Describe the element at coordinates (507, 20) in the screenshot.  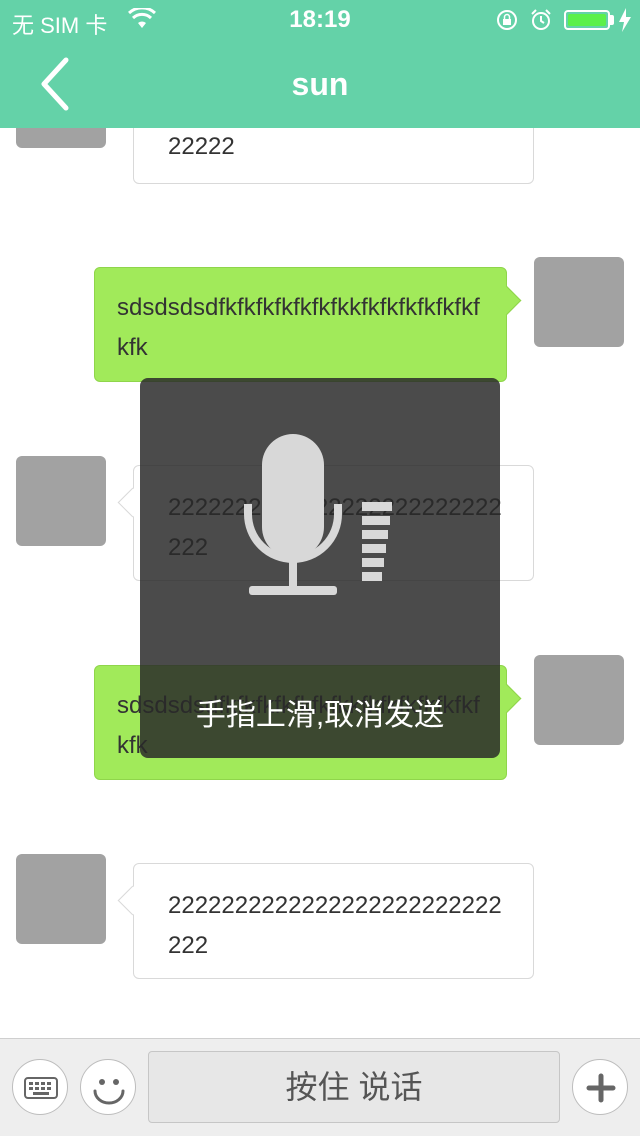
I see `rotation-lock-icon` at that location.